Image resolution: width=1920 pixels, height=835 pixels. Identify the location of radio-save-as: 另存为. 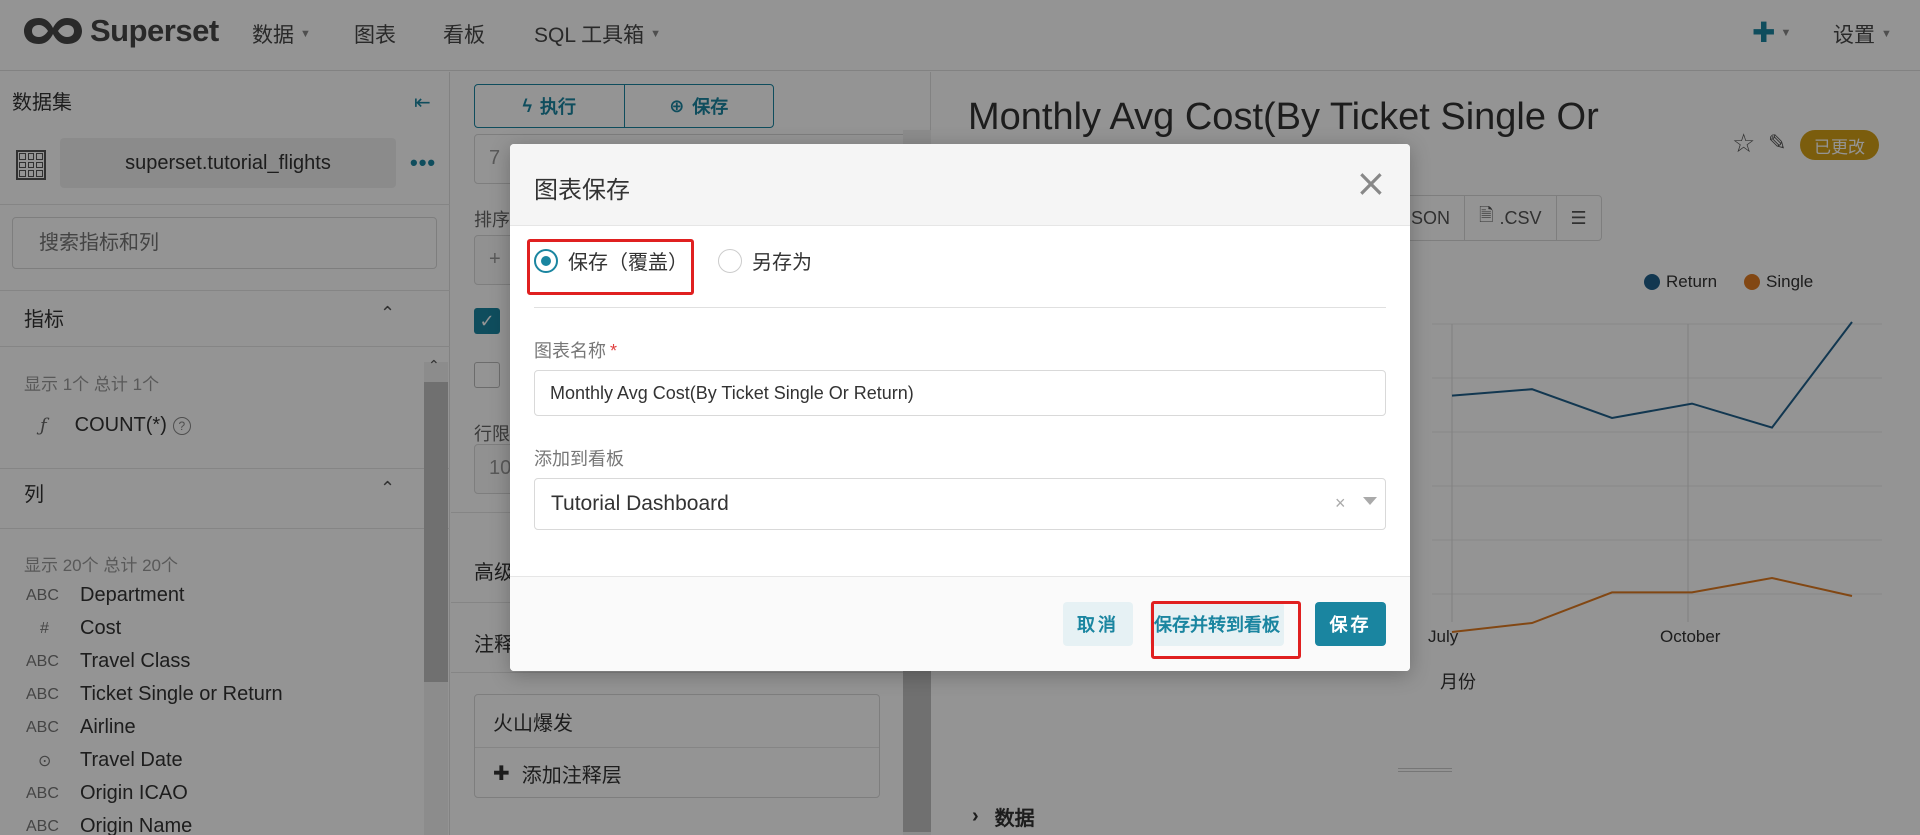
(765, 260).